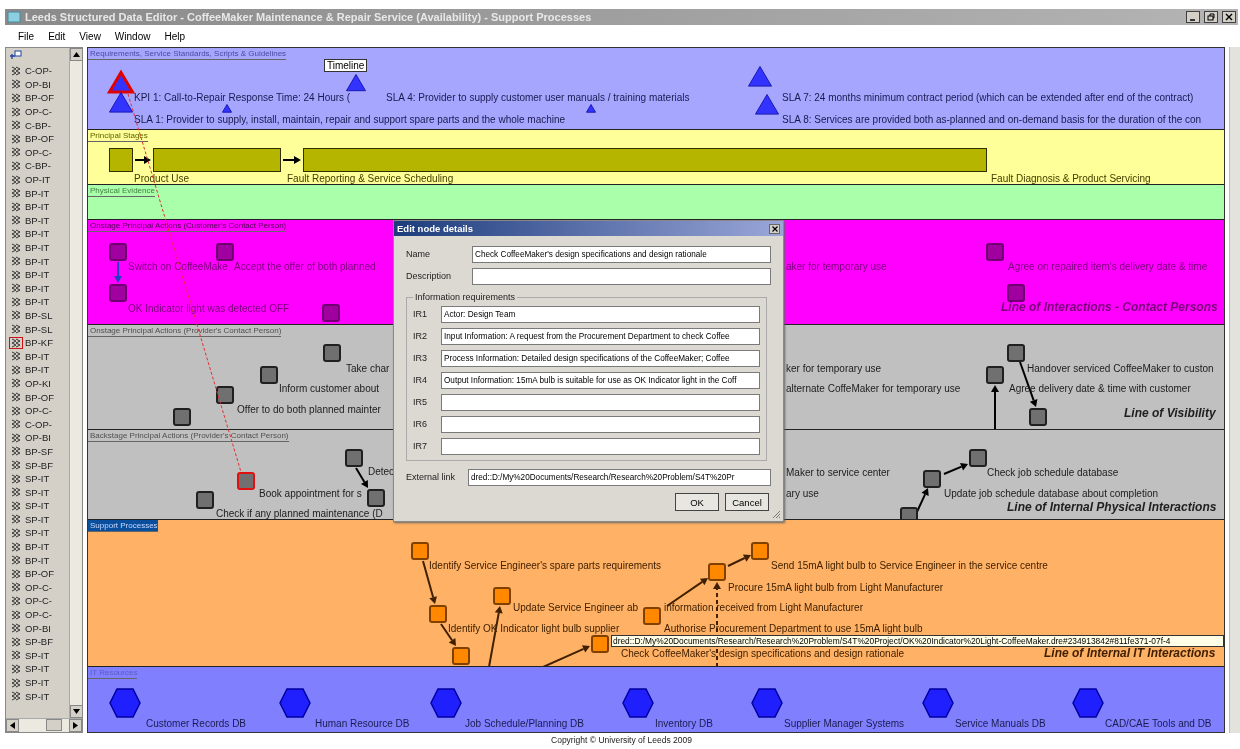 Image resolution: width=1240 pixels, height=749 pixels. What do you see at coordinates (75, 725) in the screenshot?
I see `scroll-right-button` at bounding box center [75, 725].